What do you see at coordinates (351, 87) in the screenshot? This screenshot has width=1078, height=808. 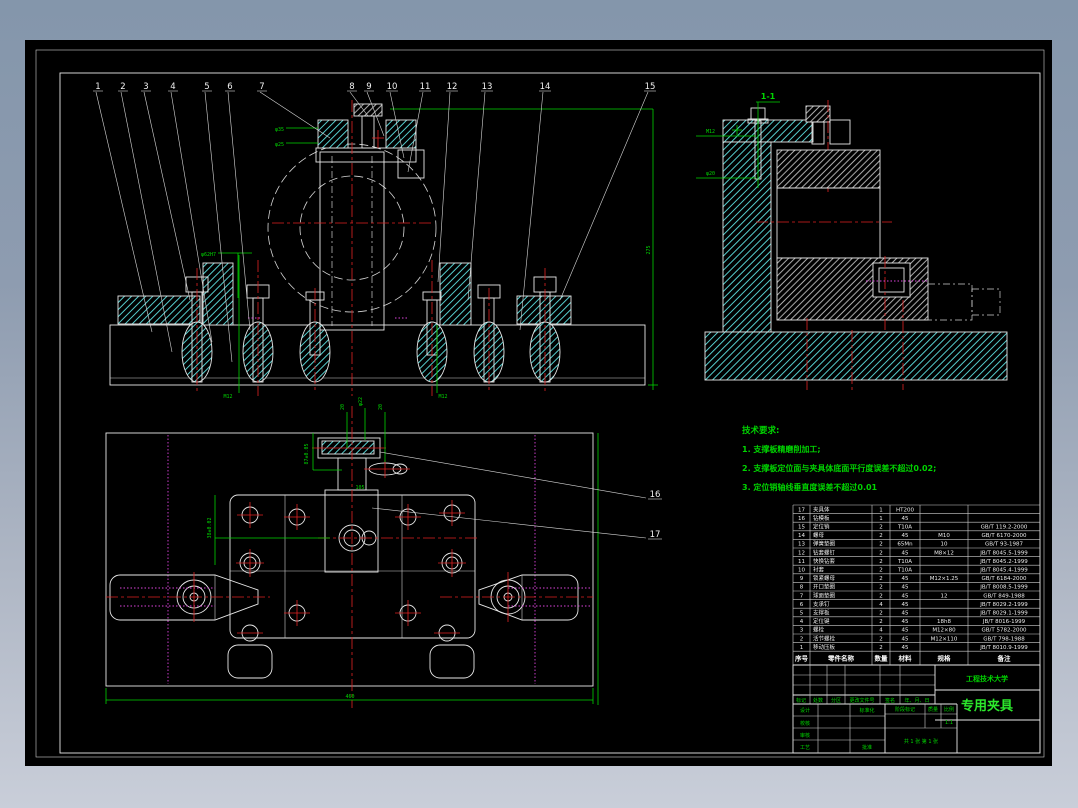 I see `callout-8: 8` at bounding box center [351, 87].